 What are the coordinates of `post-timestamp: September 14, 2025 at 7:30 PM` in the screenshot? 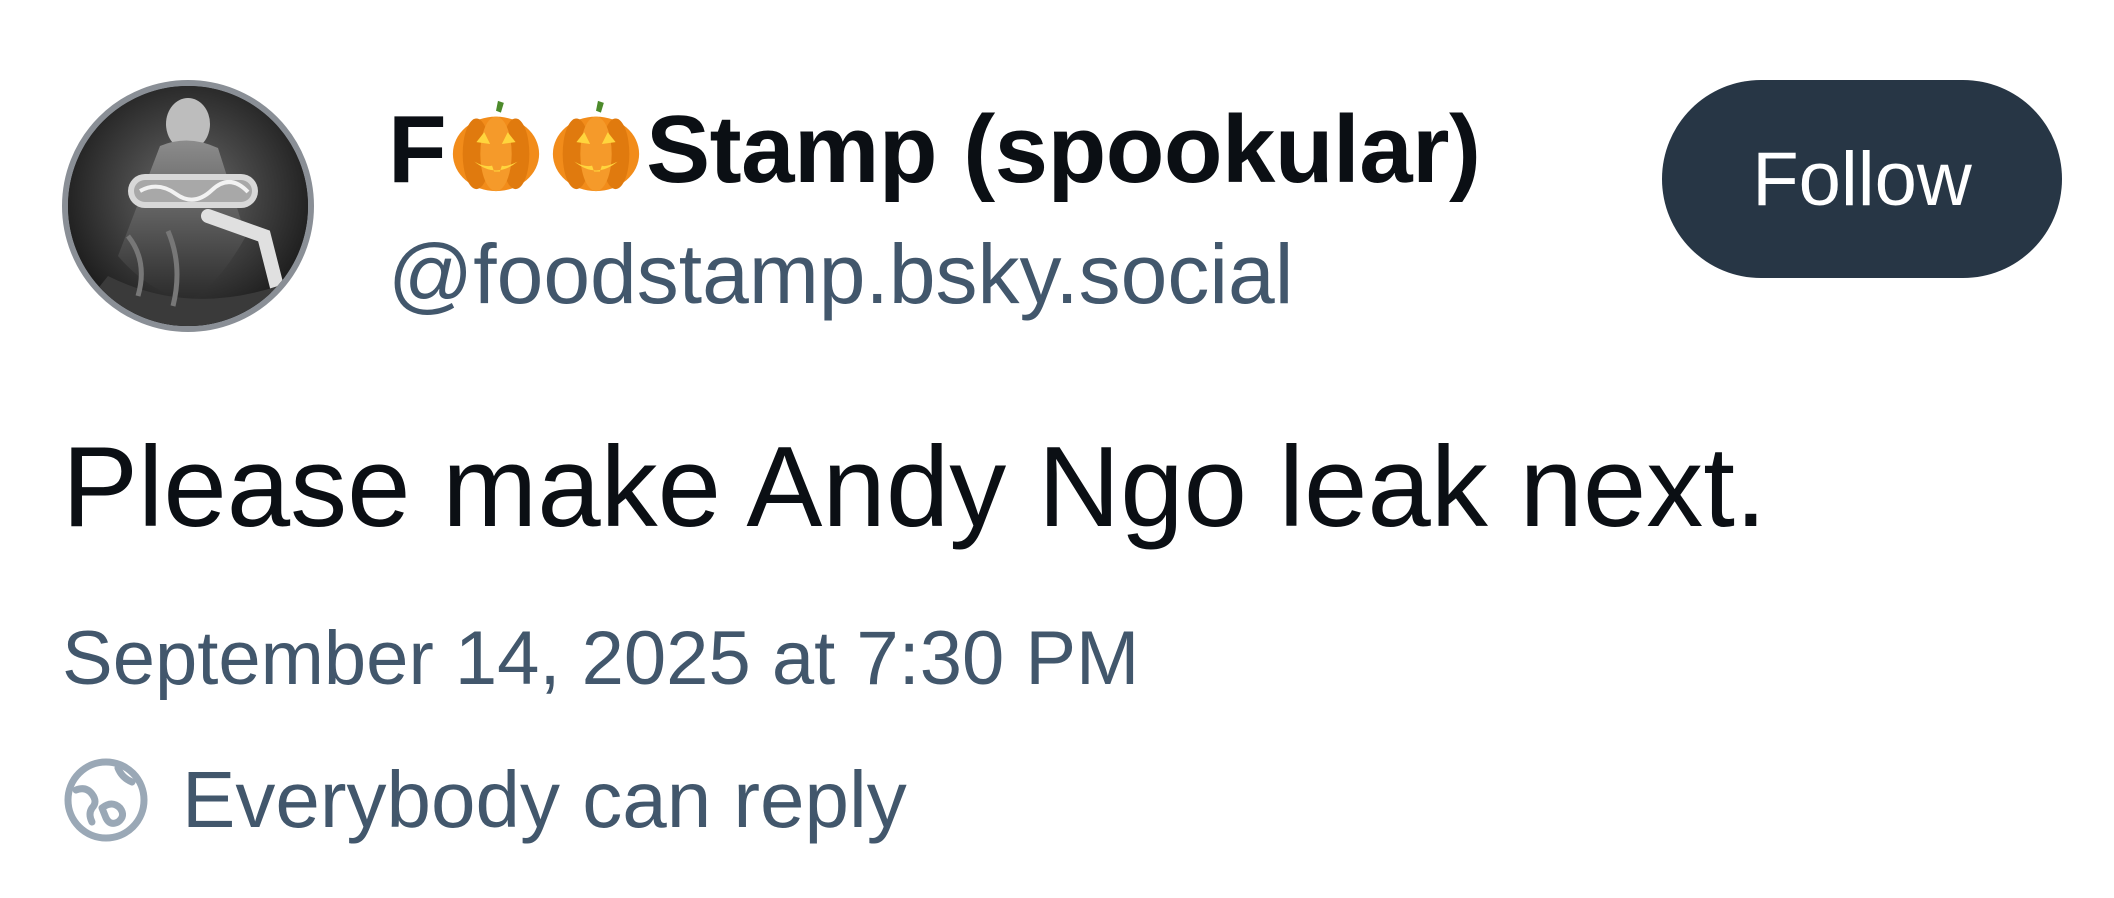 It's located at (600, 659).